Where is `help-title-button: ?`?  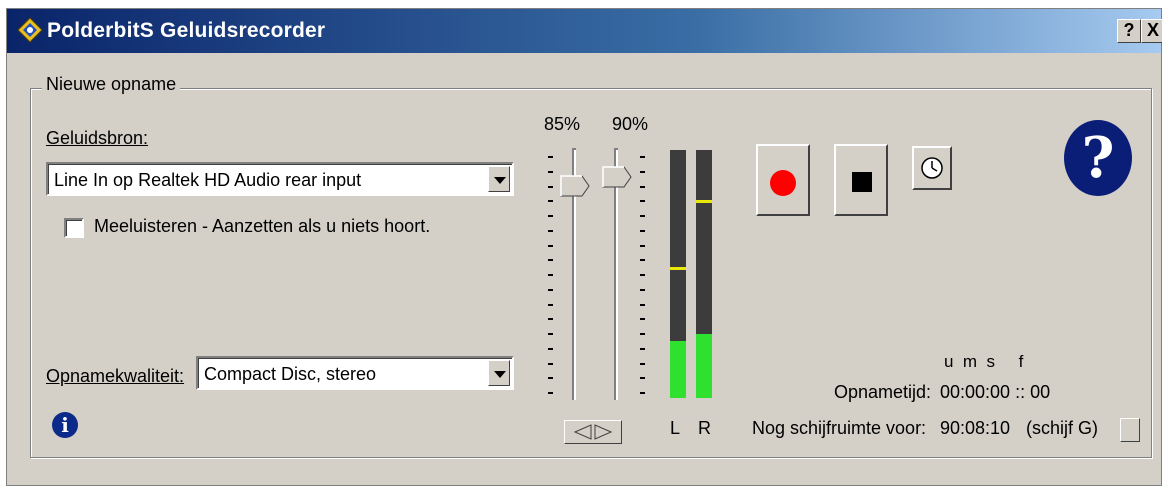
help-title-button: ? is located at coordinates (1129, 31).